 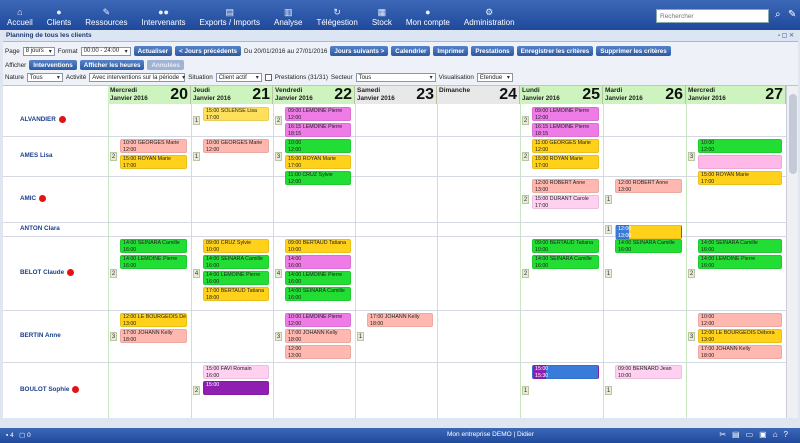 I want to click on refresh-button: Actualiser, so click(x=153, y=51).